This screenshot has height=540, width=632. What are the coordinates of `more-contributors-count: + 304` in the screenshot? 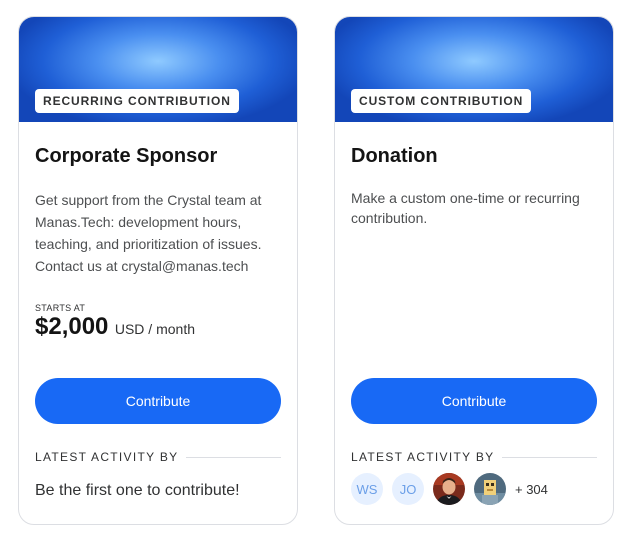 It's located at (531, 489).